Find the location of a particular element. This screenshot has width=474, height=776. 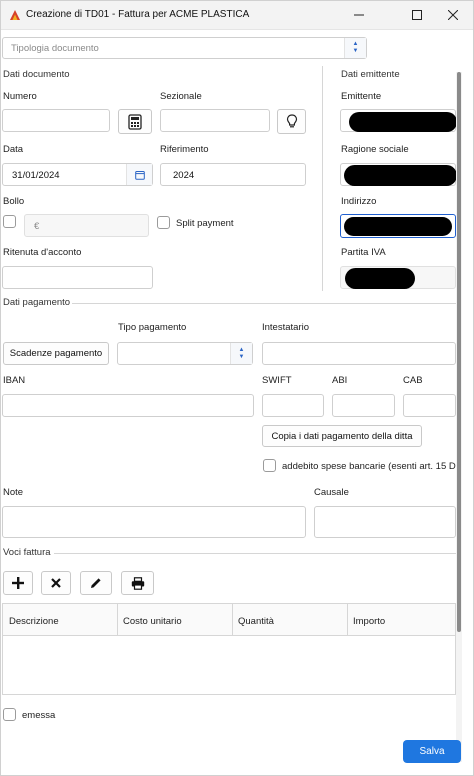

cab-input is located at coordinates (429, 405).